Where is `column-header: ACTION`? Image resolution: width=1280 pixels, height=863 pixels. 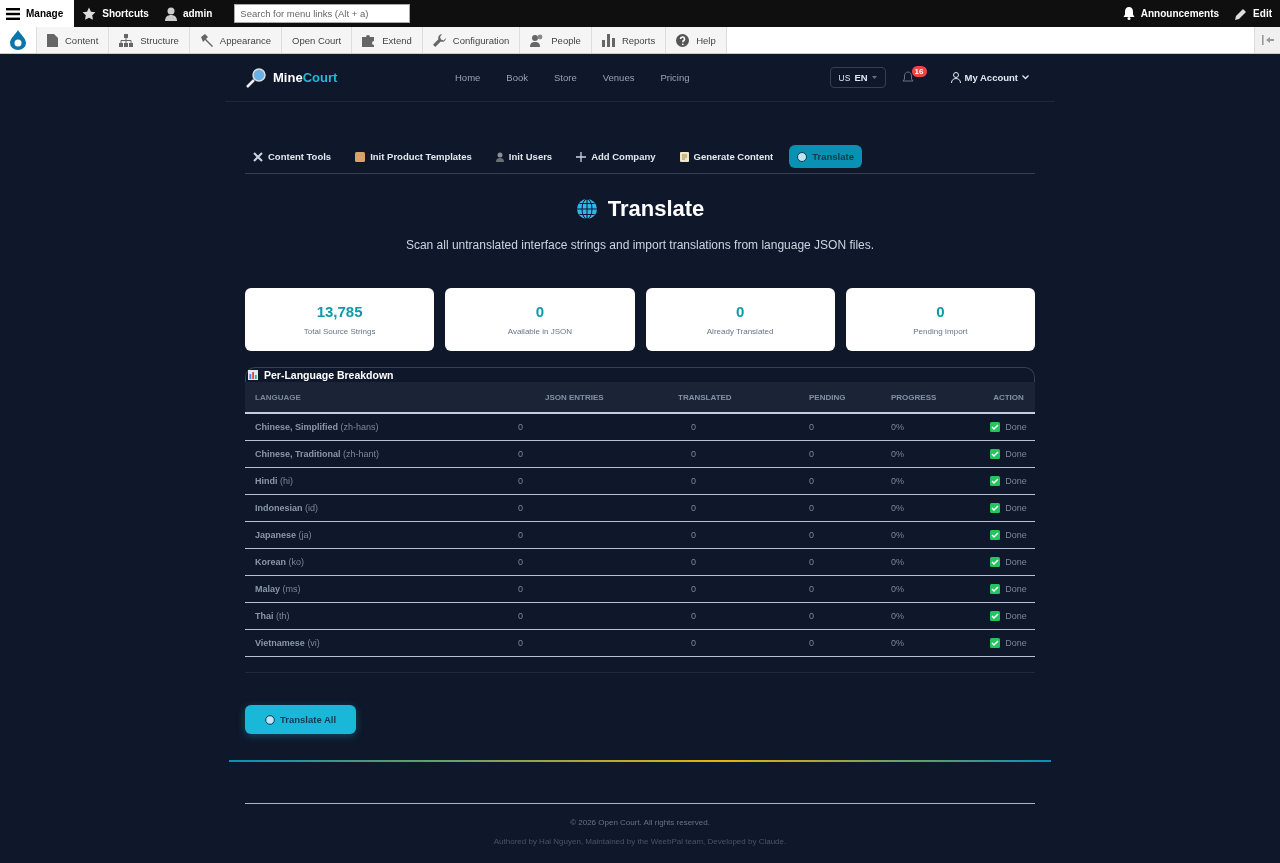 column-header: ACTION is located at coordinates (1008, 397).